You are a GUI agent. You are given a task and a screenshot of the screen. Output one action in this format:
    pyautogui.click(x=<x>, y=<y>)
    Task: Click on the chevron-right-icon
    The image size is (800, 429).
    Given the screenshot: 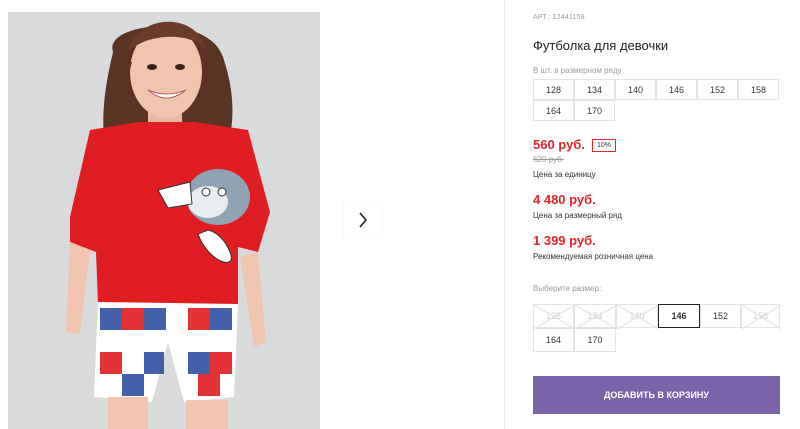 What is the action you would take?
    pyautogui.click(x=363, y=220)
    